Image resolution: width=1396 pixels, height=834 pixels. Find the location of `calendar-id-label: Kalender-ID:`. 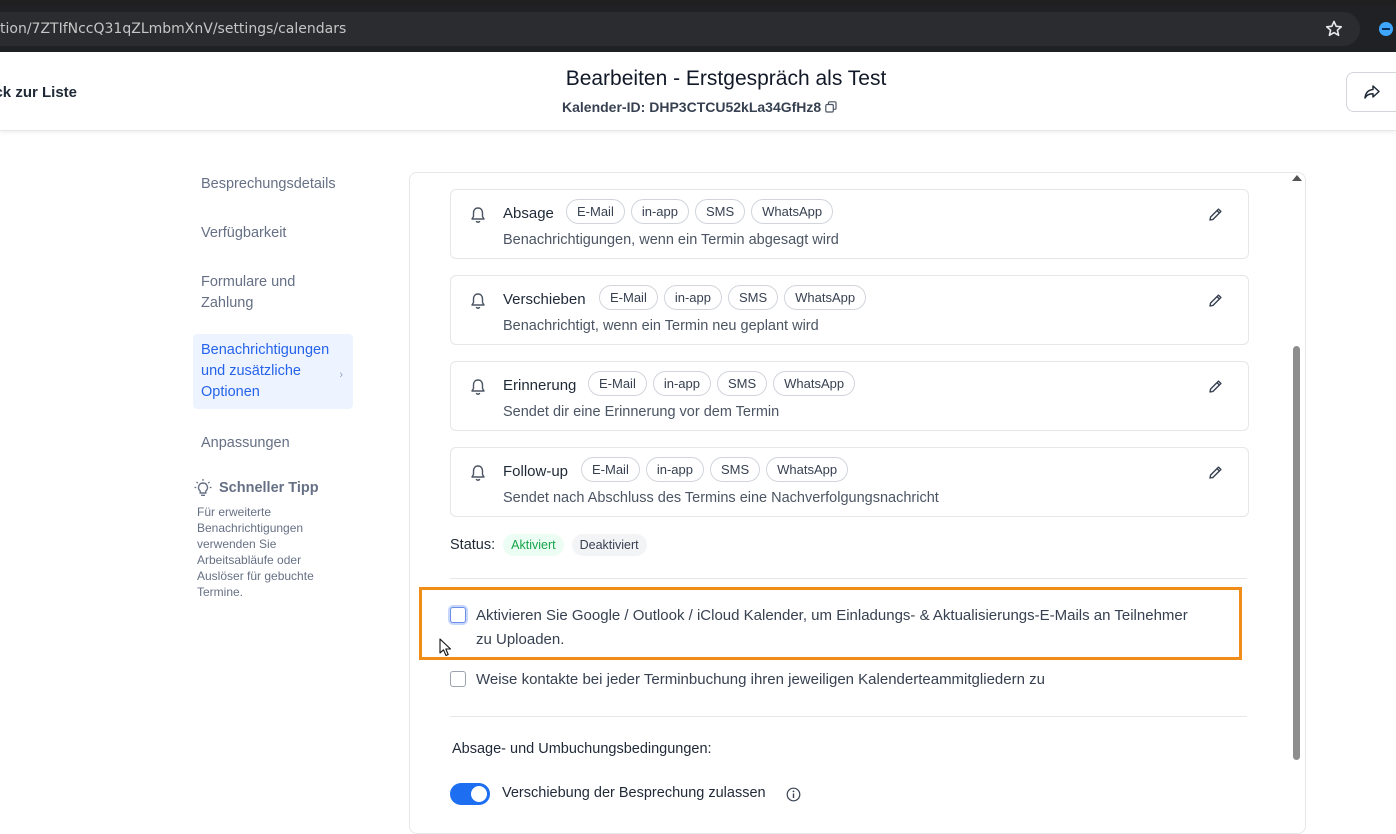

calendar-id-label: Kalender-ID: is located at coordinates (604, 107).